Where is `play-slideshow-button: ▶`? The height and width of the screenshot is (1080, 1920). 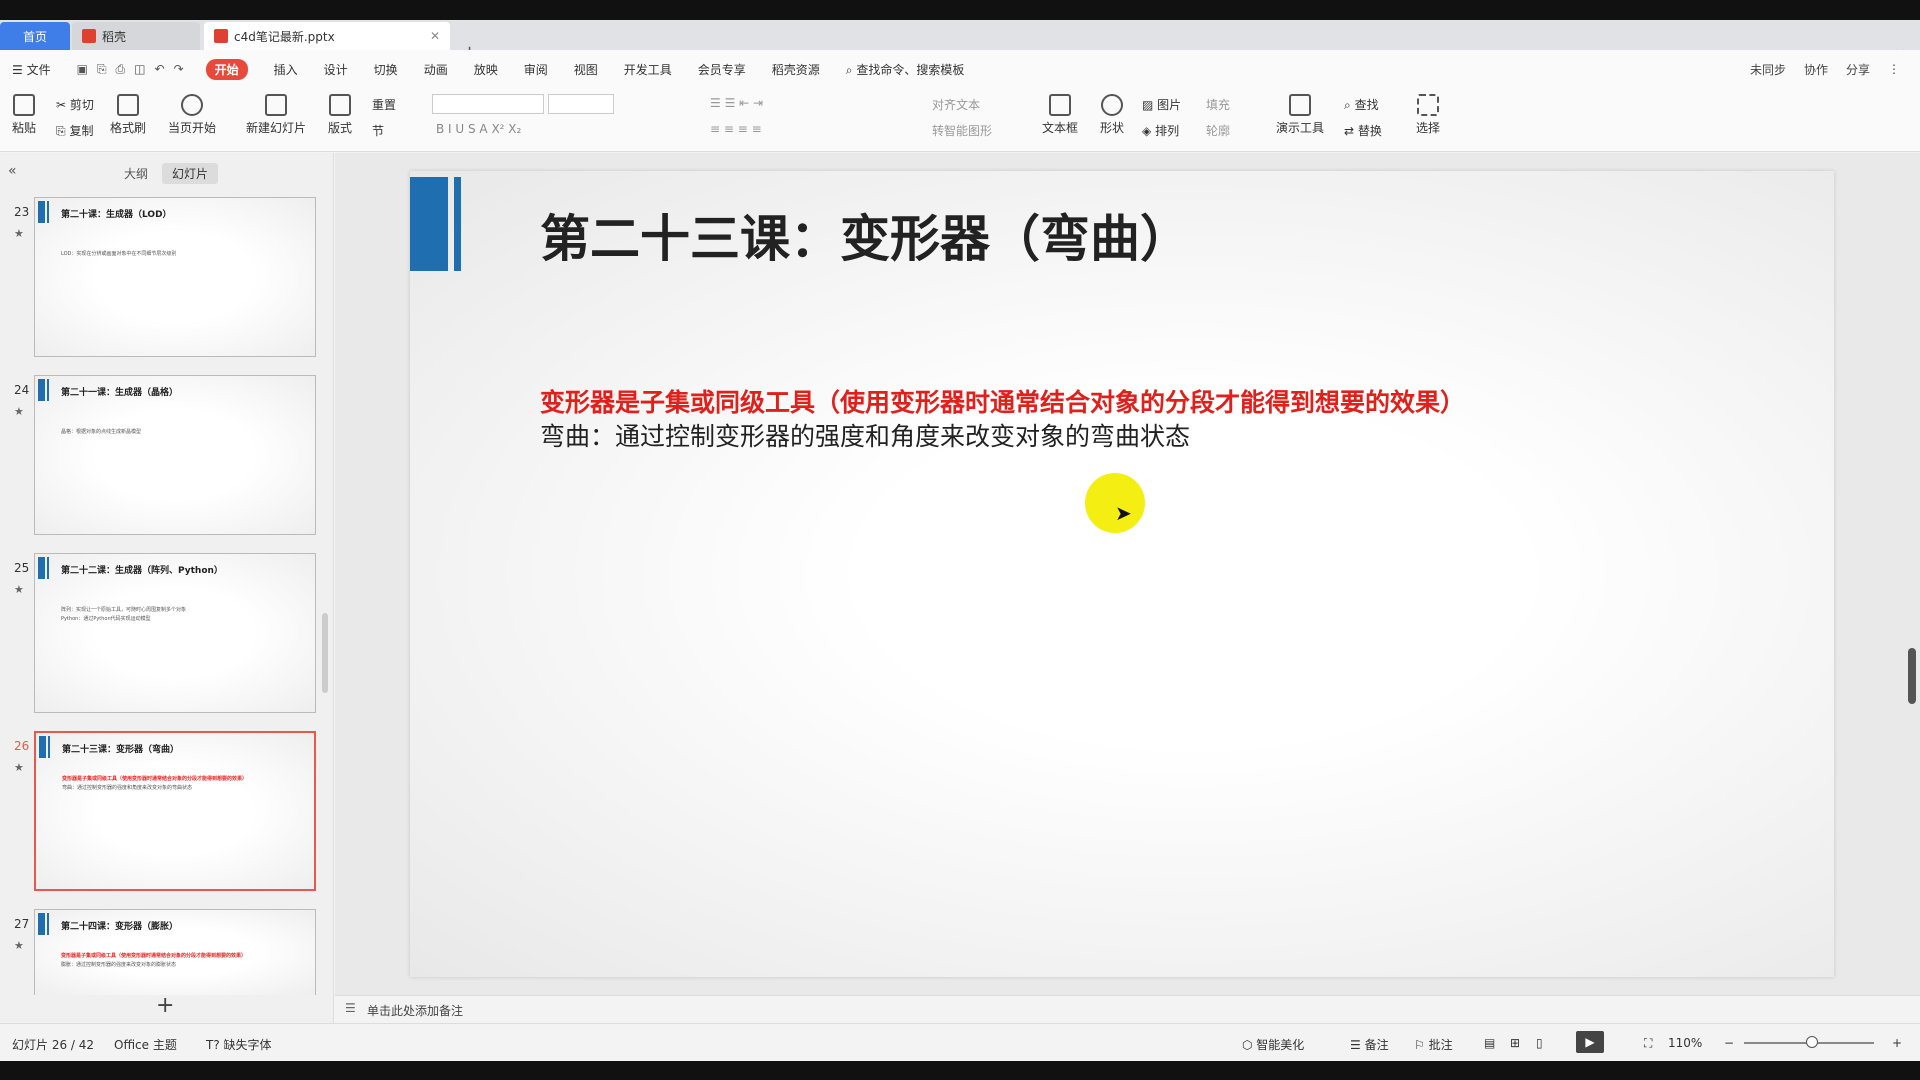 play-slideshow-button: ▶ is located at coordinates (1590, 1042).